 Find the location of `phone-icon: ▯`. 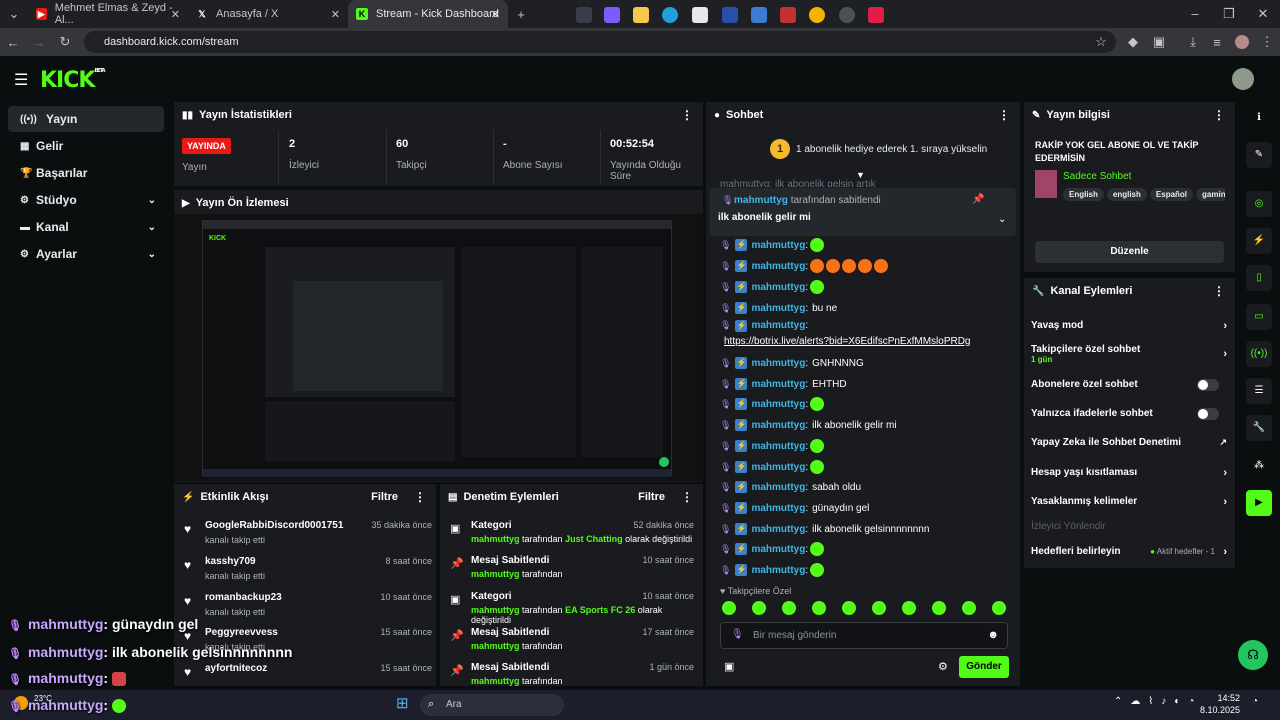

phone-icon: ▯ is located at coordinates (1259, 278).